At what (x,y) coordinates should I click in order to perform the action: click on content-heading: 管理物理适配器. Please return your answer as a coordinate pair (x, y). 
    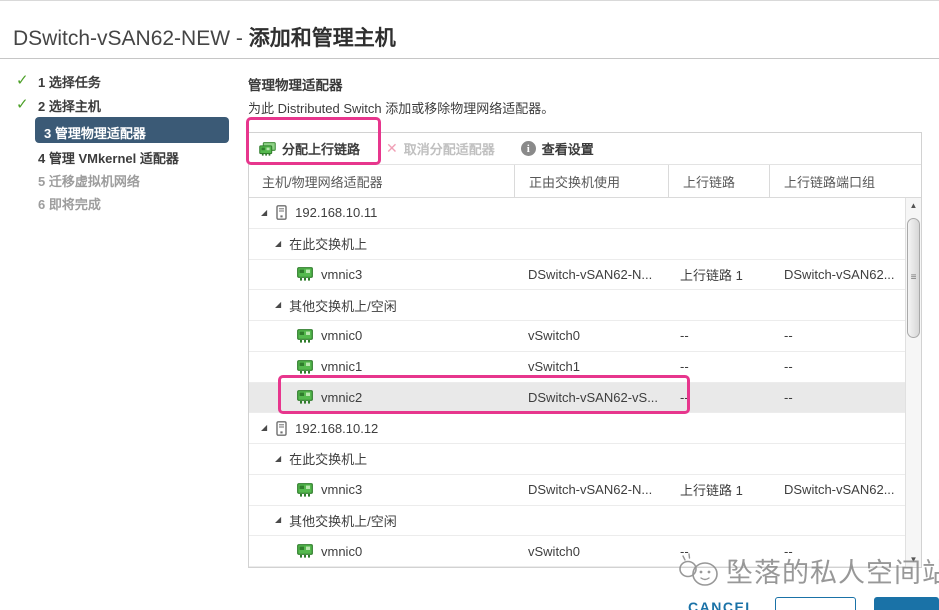
    Looking at the image, I should click on (295, 85).